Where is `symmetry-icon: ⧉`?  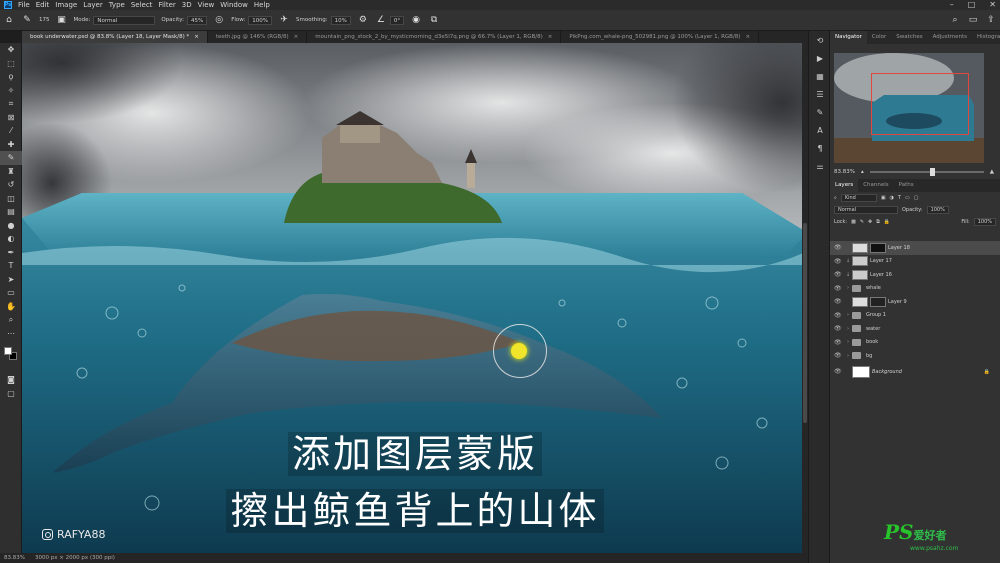 symmetry-icon: ⧉ is located at coordinates (434, 20).